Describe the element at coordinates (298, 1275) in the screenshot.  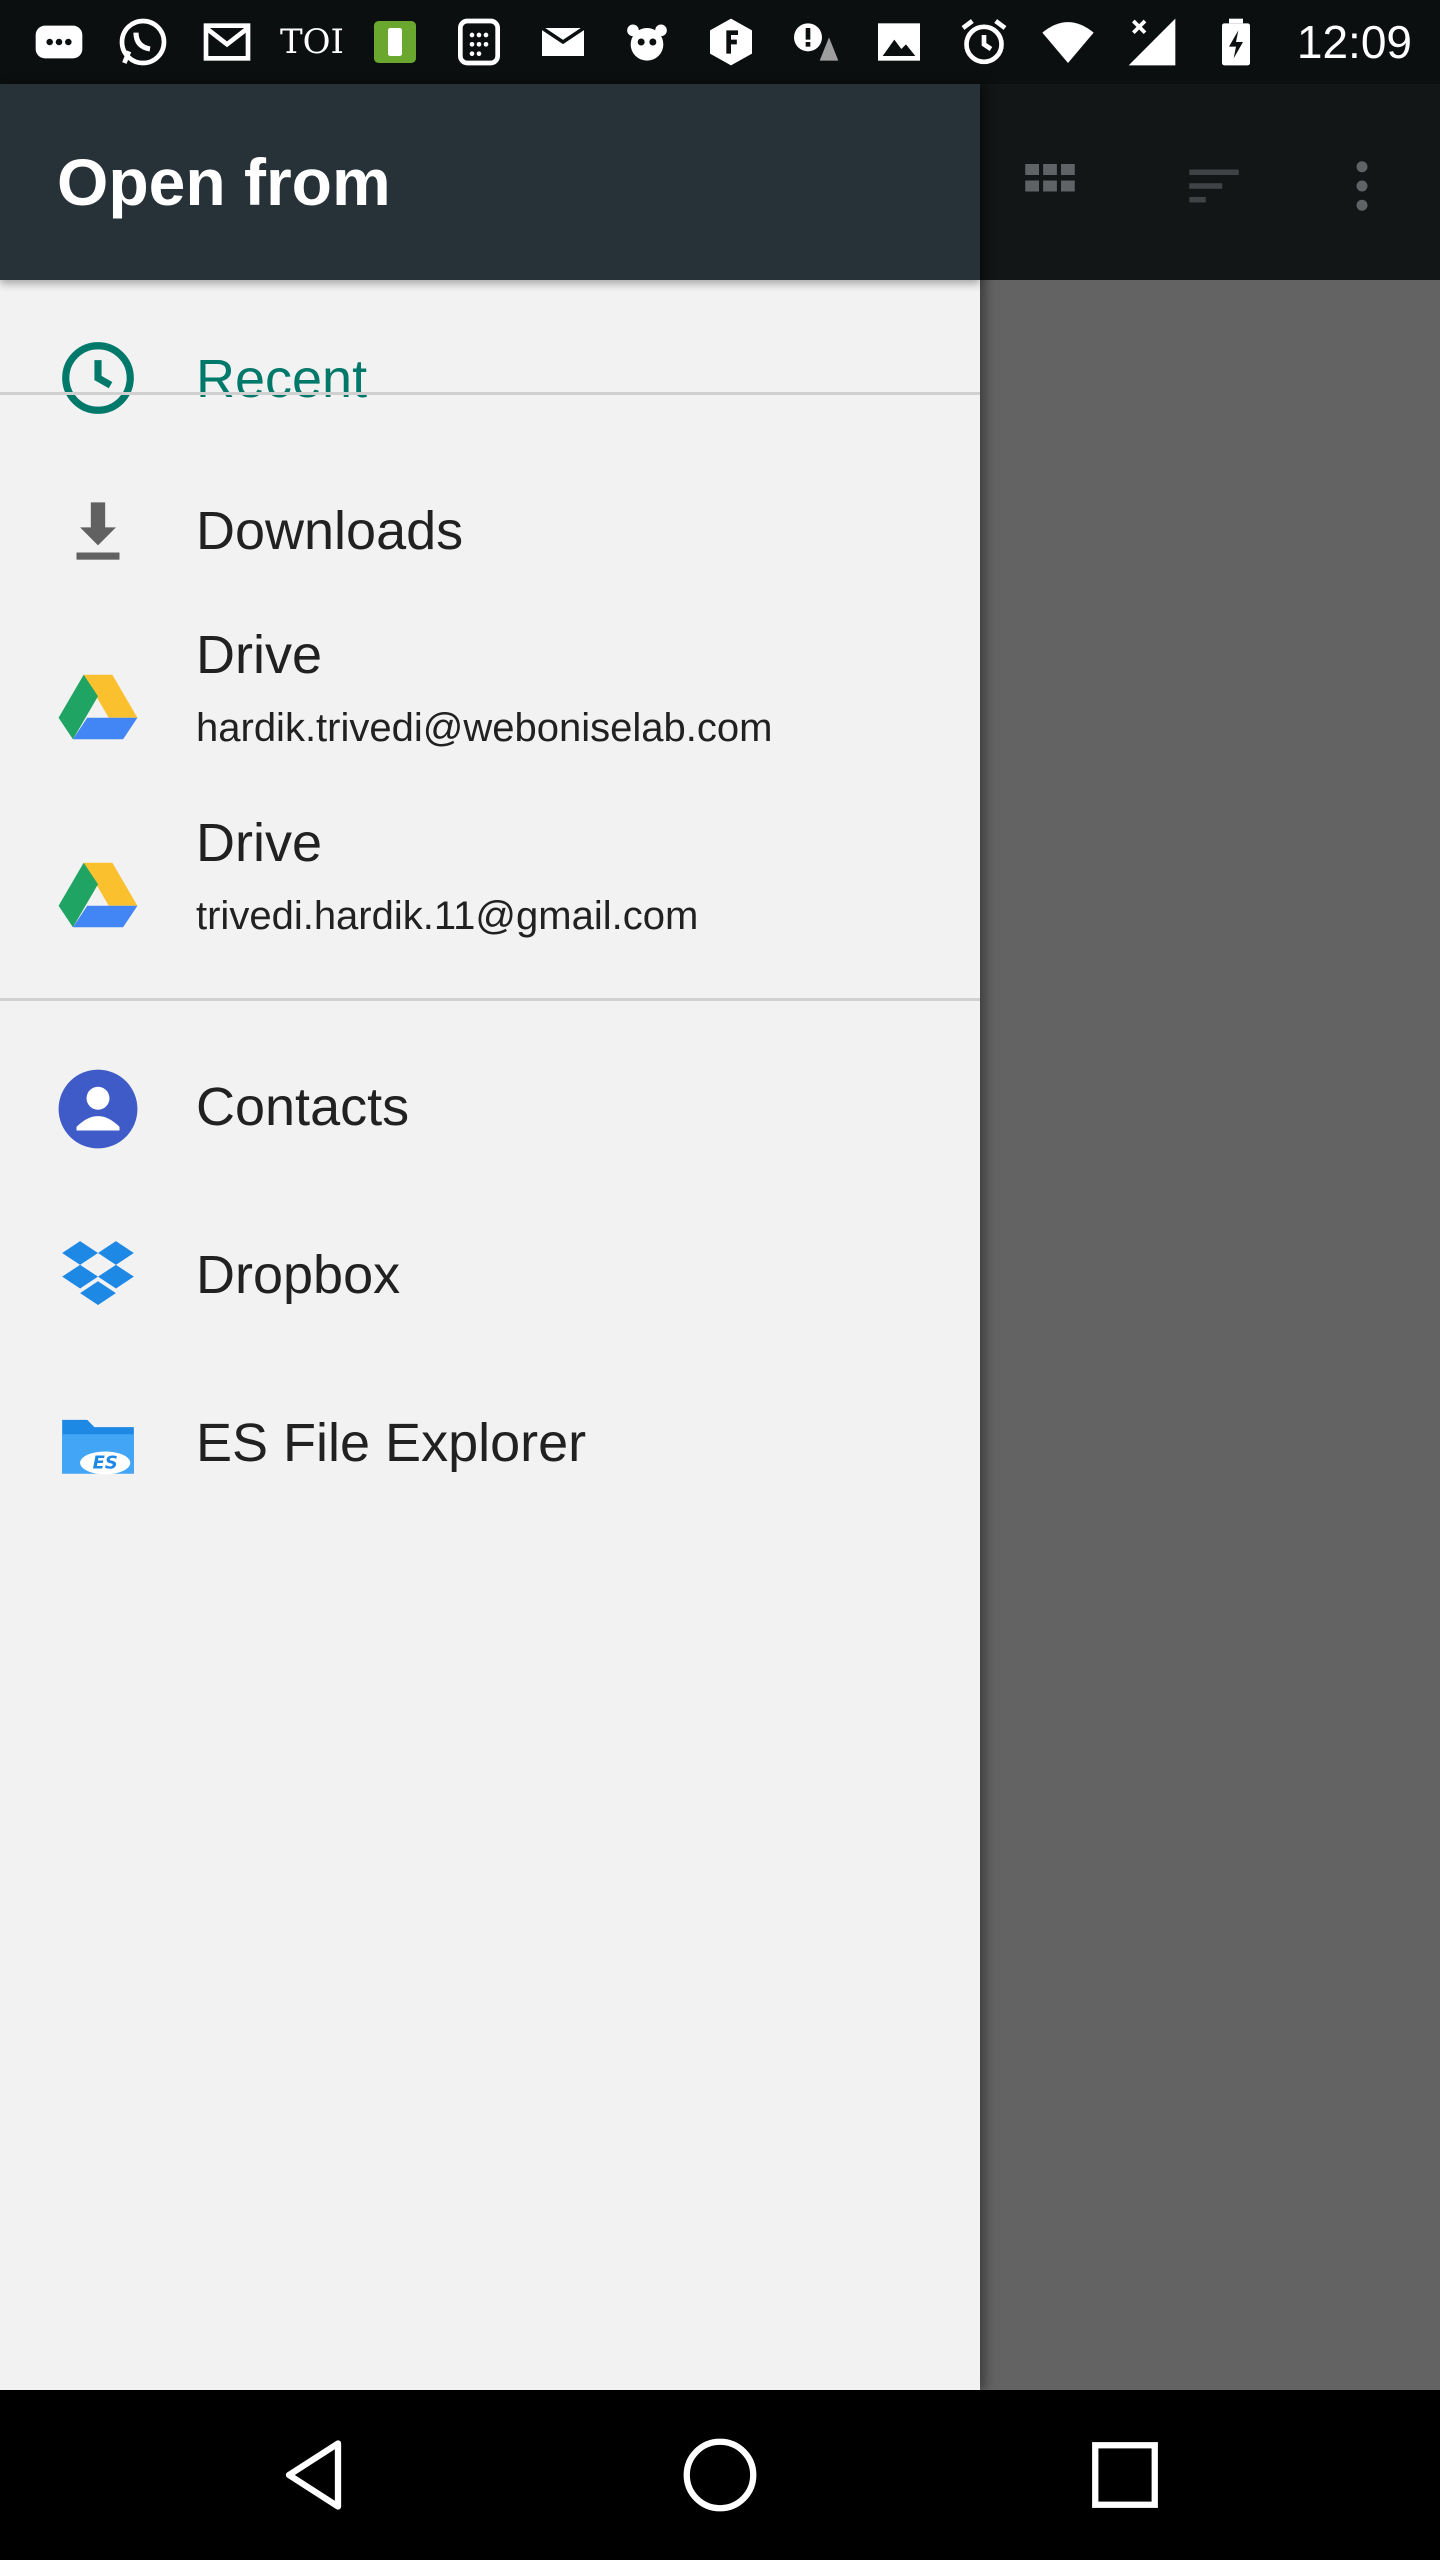
I see `root-item-label: Dropbox` at that location.